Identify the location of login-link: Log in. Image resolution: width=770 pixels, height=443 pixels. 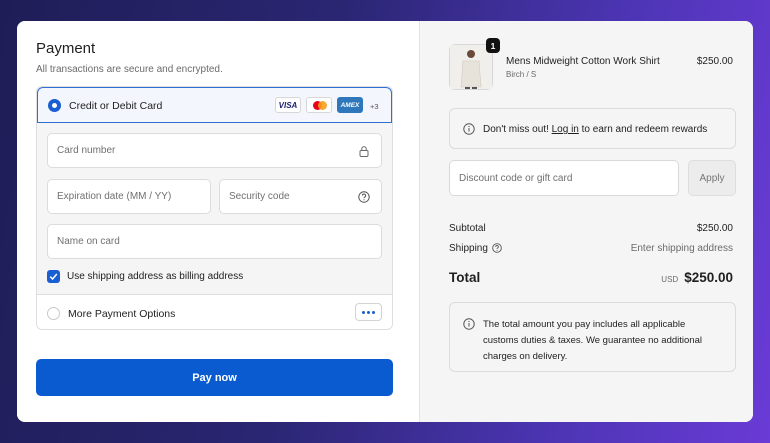
(565, 129).